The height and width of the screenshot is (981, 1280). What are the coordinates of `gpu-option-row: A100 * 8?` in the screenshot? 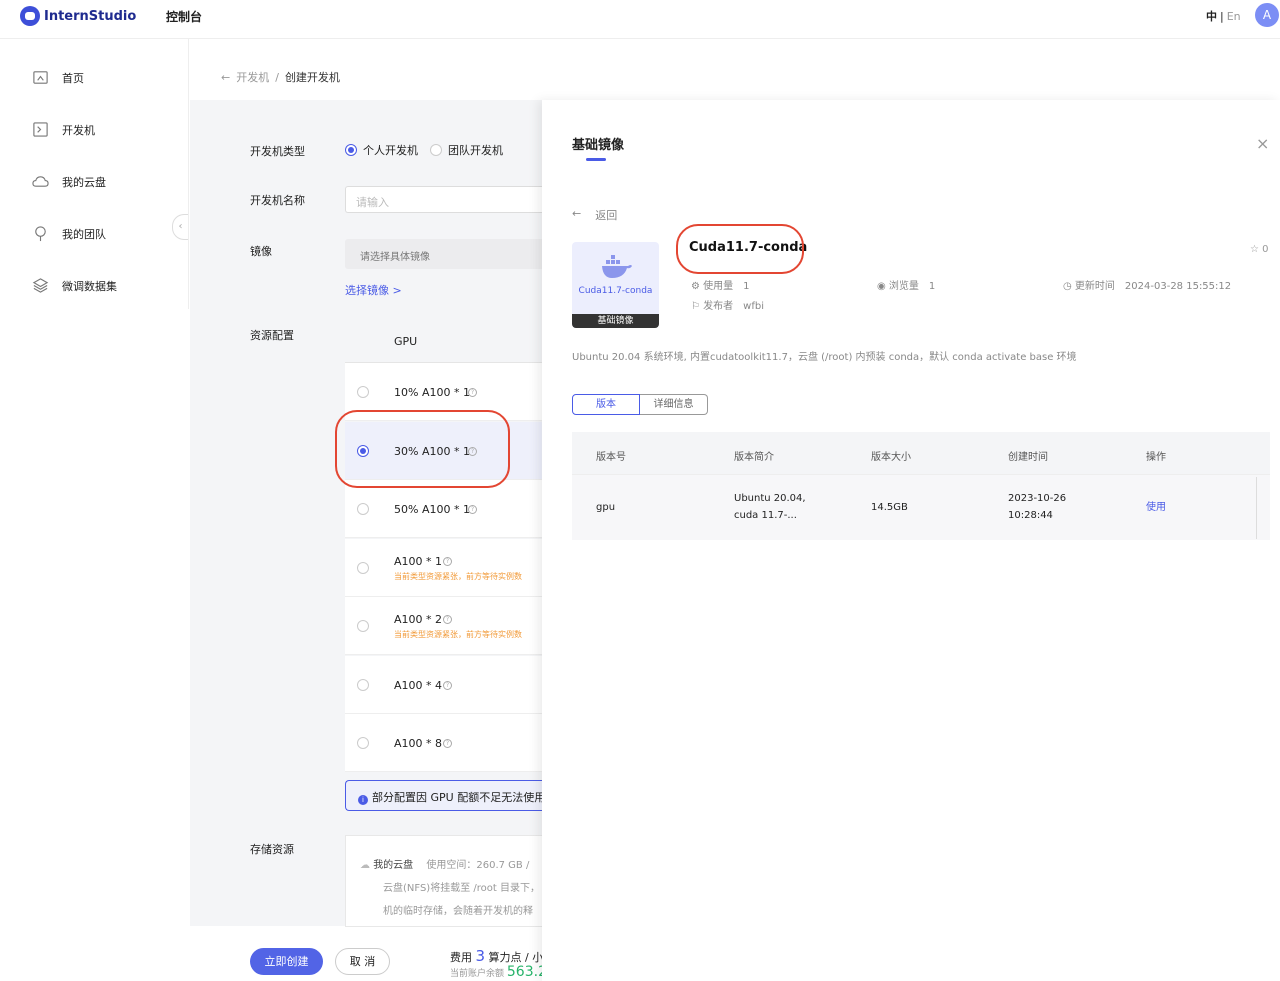 It's located at (443, 743).